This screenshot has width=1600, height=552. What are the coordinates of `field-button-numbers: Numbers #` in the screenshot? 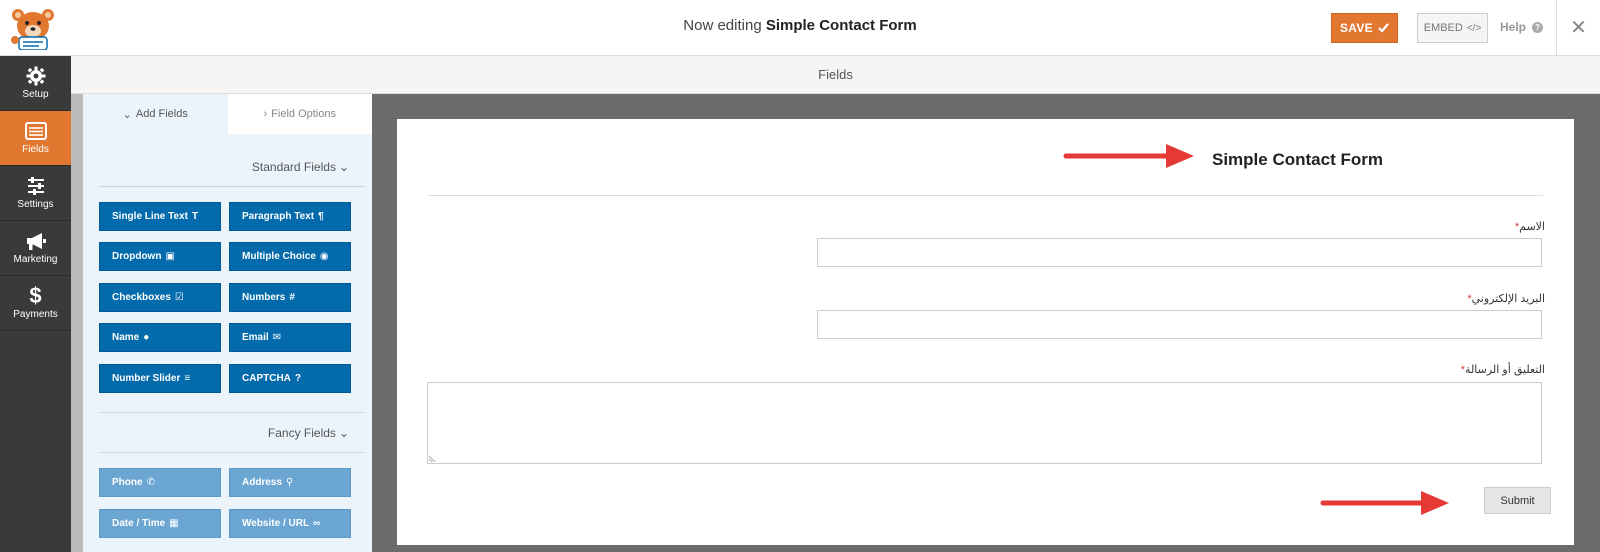 It's located at (290, 297).